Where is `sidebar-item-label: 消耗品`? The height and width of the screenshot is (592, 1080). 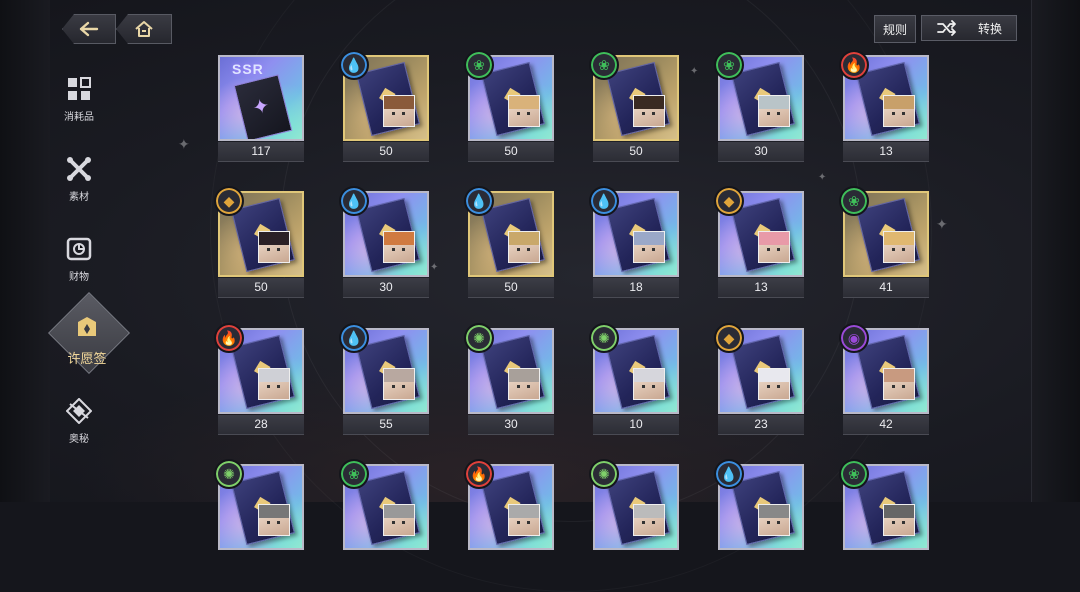
sidebar-item-label: 消耗品 is located at coordinates (79, 117).